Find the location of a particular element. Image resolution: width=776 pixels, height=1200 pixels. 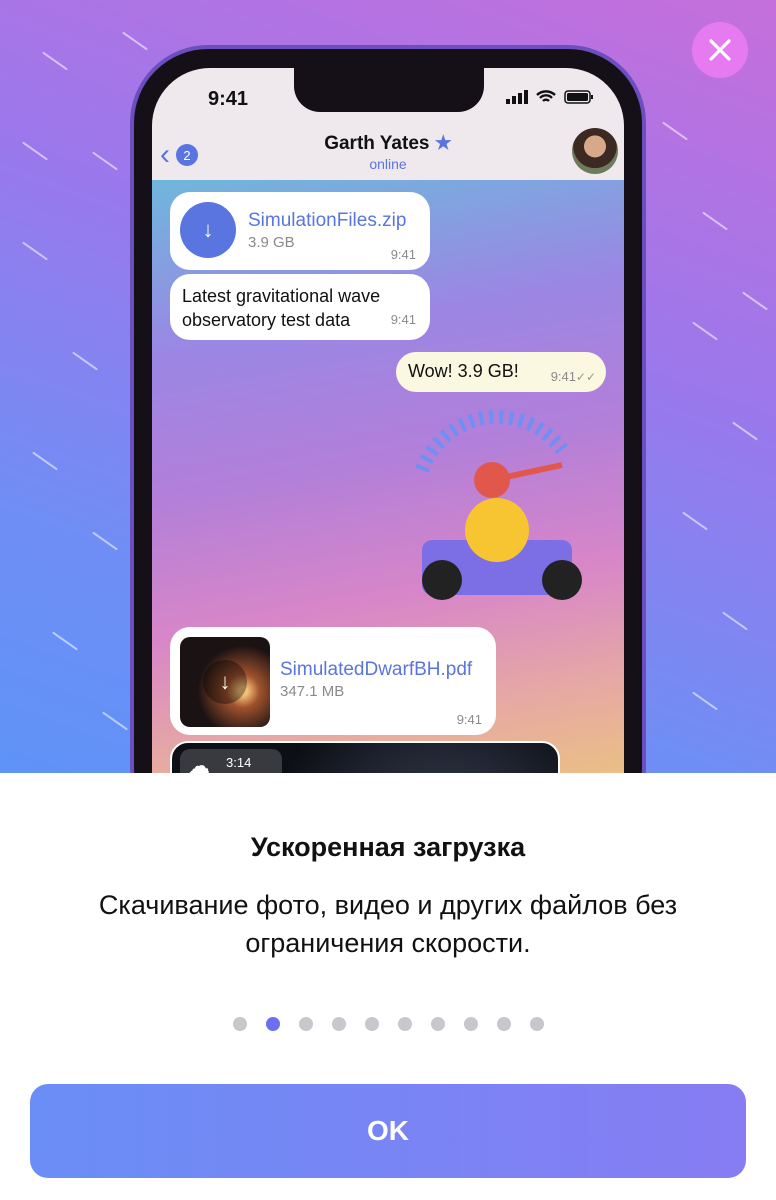

wifi-icon is located at coordinates (546, 96).